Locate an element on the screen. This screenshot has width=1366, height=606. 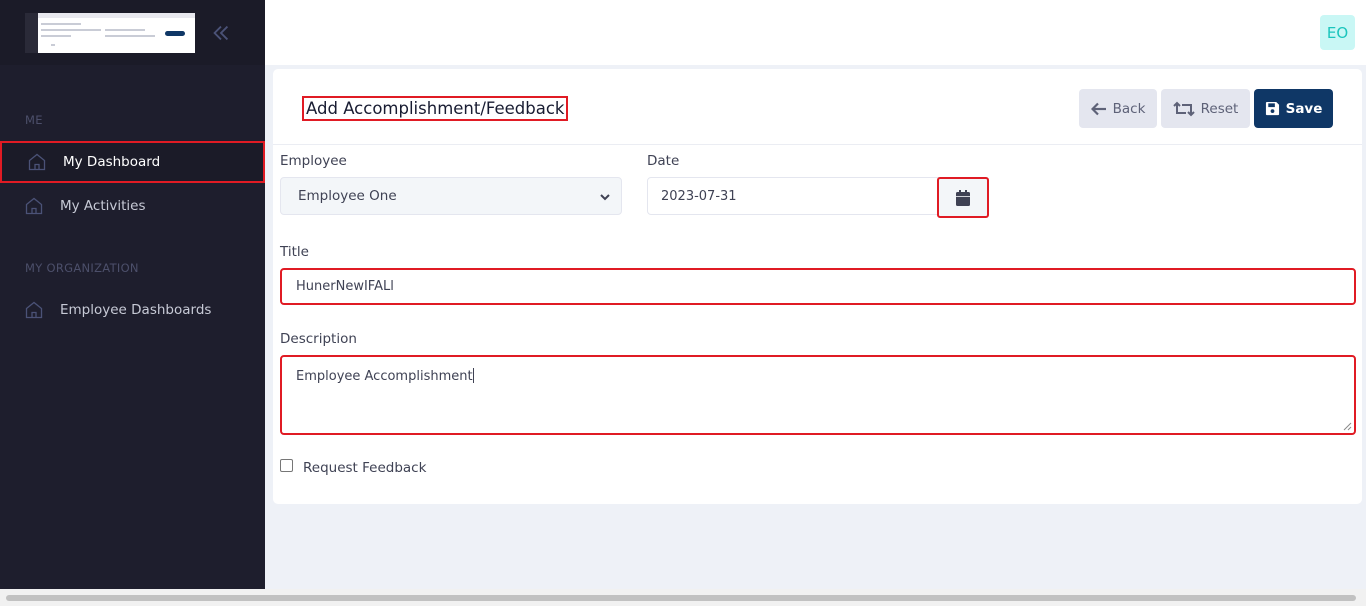
horizontal-scrollbar is located at coordinates (683, 597).